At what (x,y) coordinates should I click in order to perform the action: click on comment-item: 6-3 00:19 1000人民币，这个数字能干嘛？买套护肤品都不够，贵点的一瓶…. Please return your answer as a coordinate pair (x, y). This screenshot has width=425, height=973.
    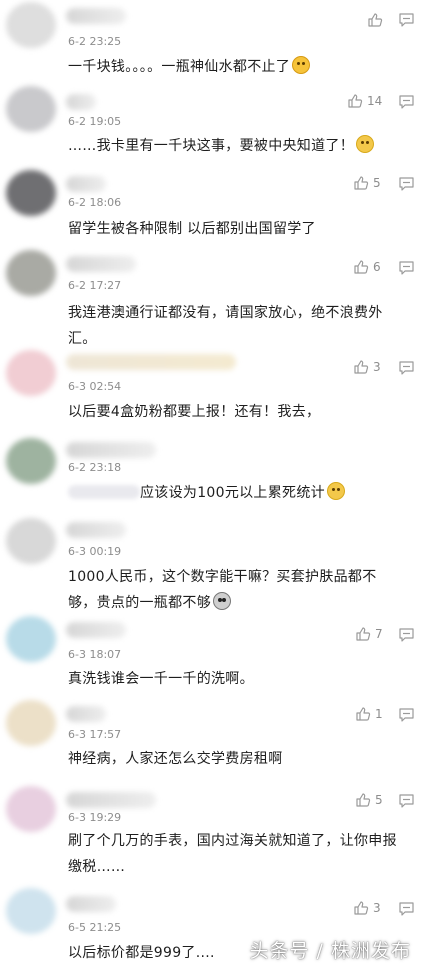
    Looking at the image, I should click on (212, 564).